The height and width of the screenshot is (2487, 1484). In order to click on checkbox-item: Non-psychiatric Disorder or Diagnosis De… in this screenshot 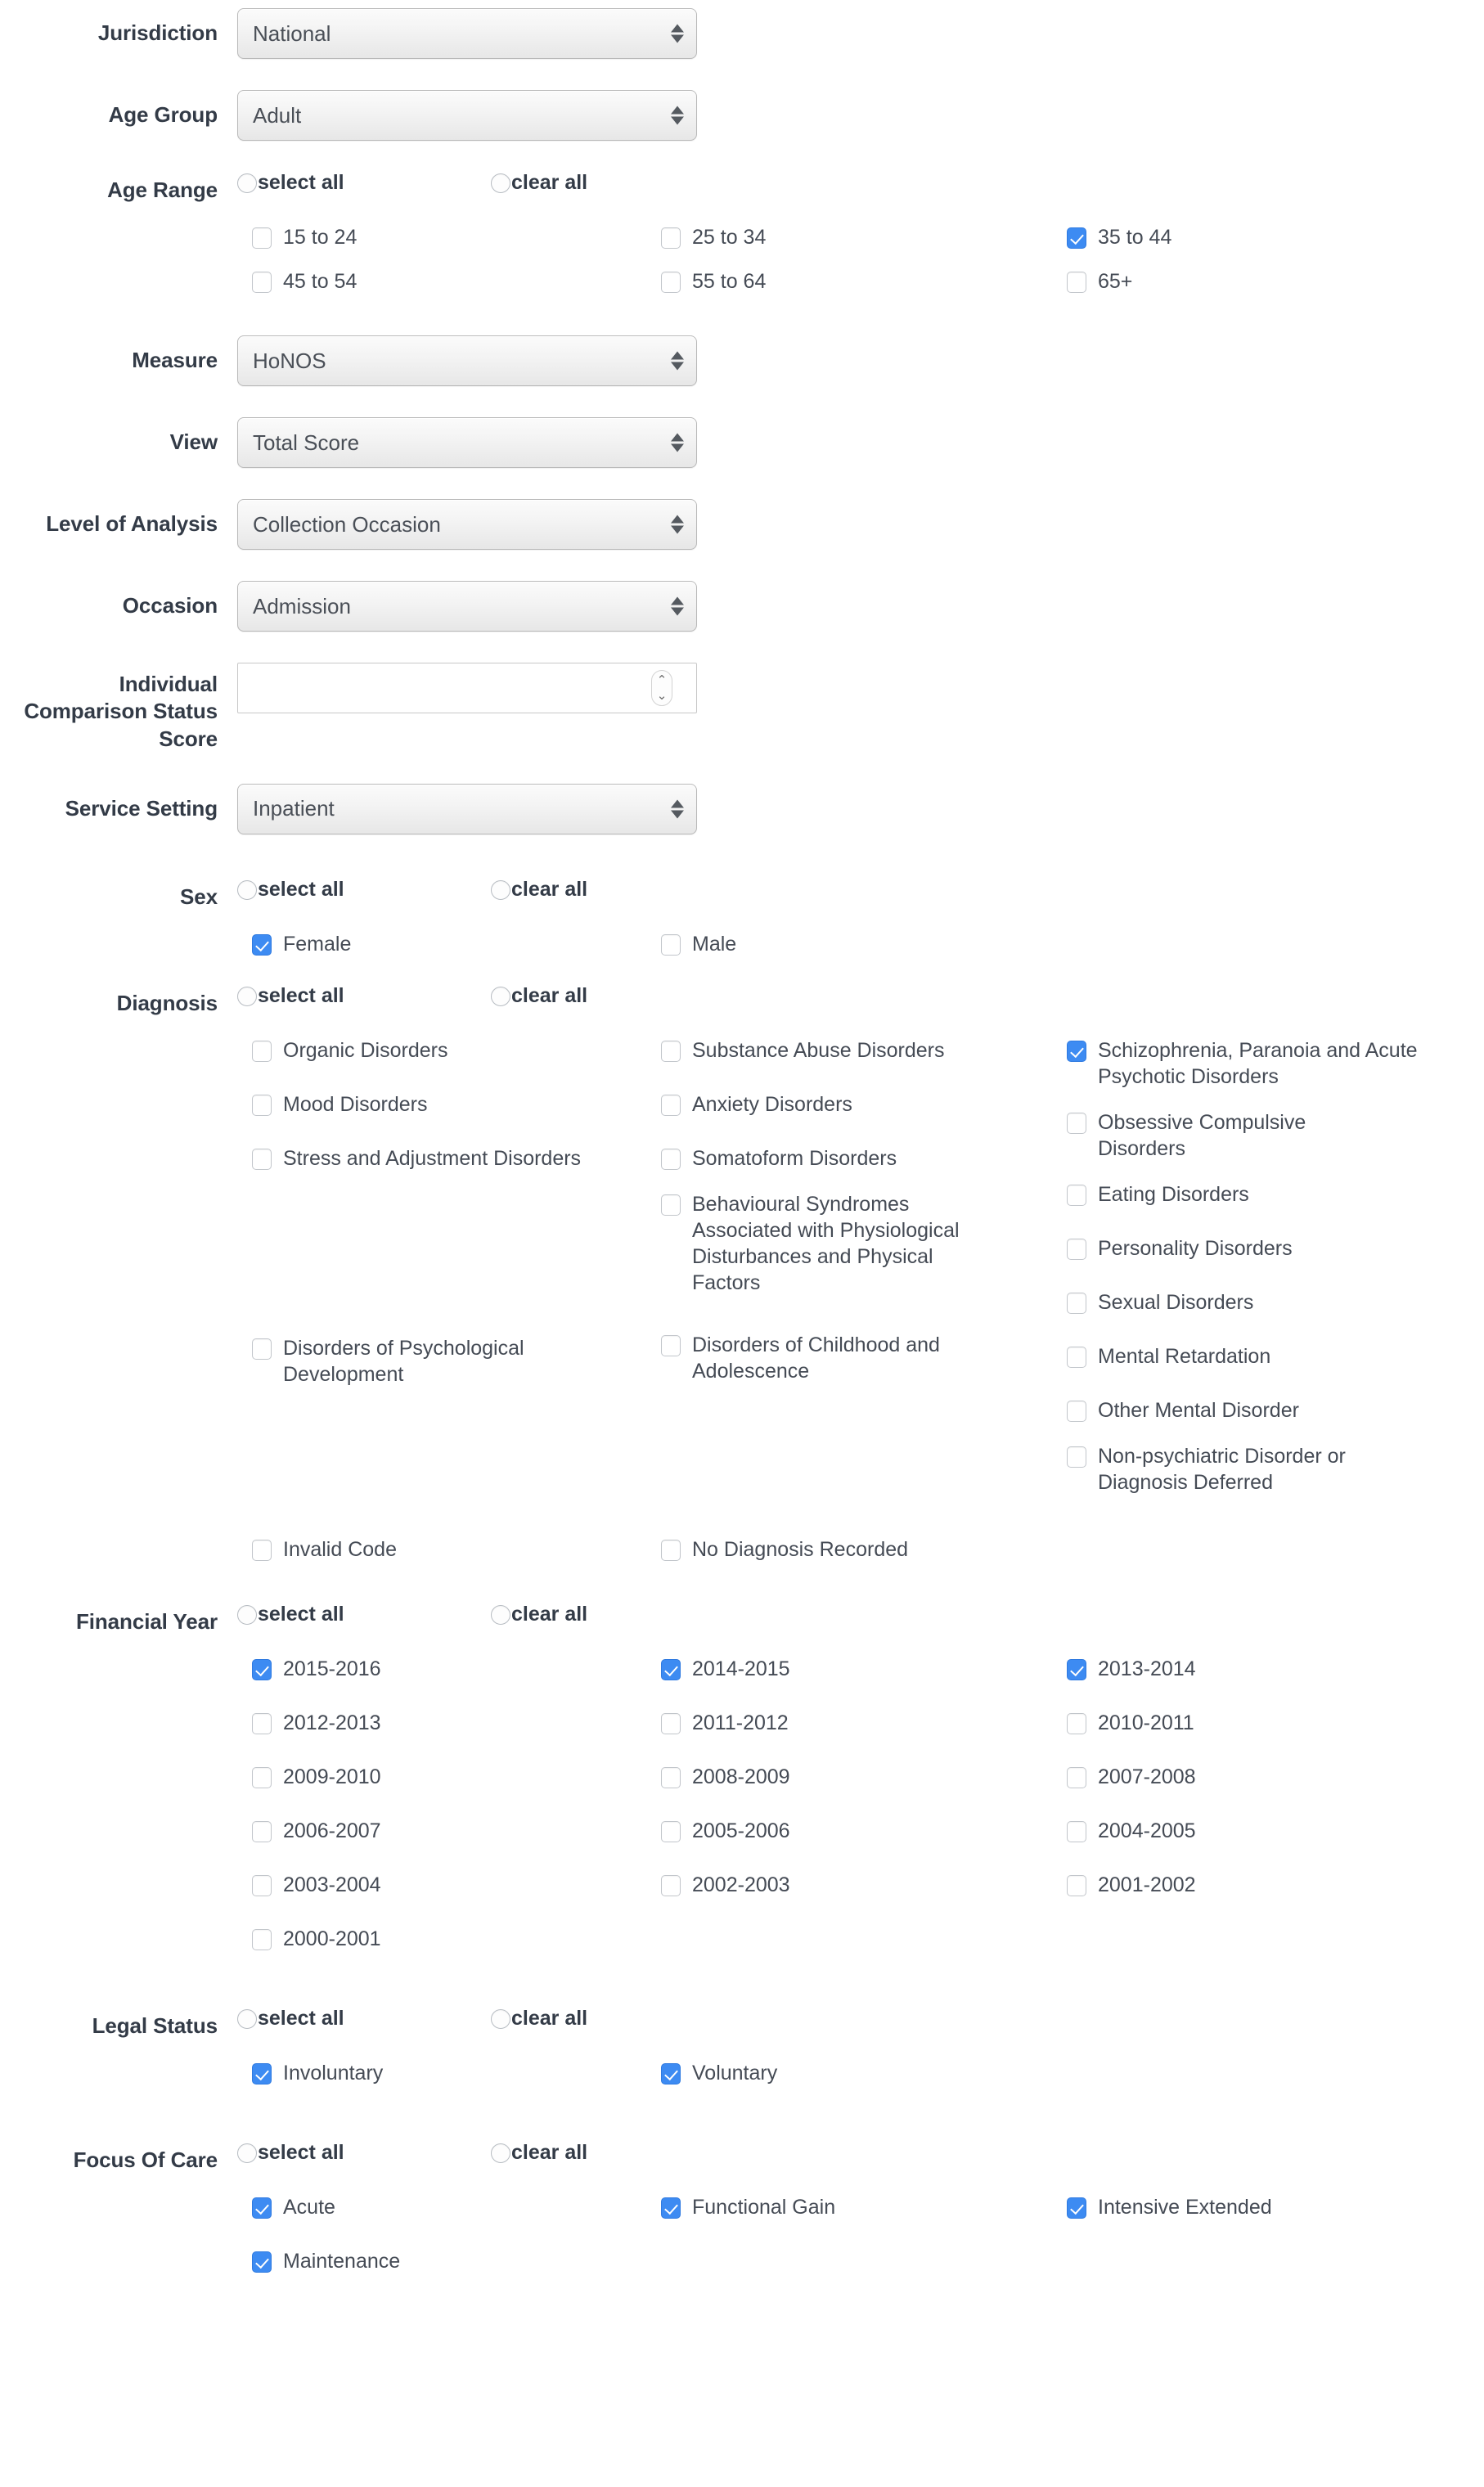, I will do `click(1267, 1469)`.